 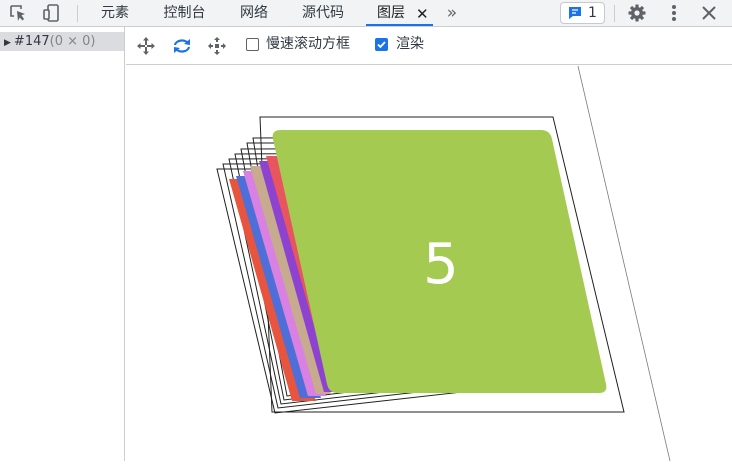 What do you see at coordinates (429, 46) in the screenshot?
I see `layers-toolbar: 慢速滚动方框 渲染` at bounding box center [429, 46].